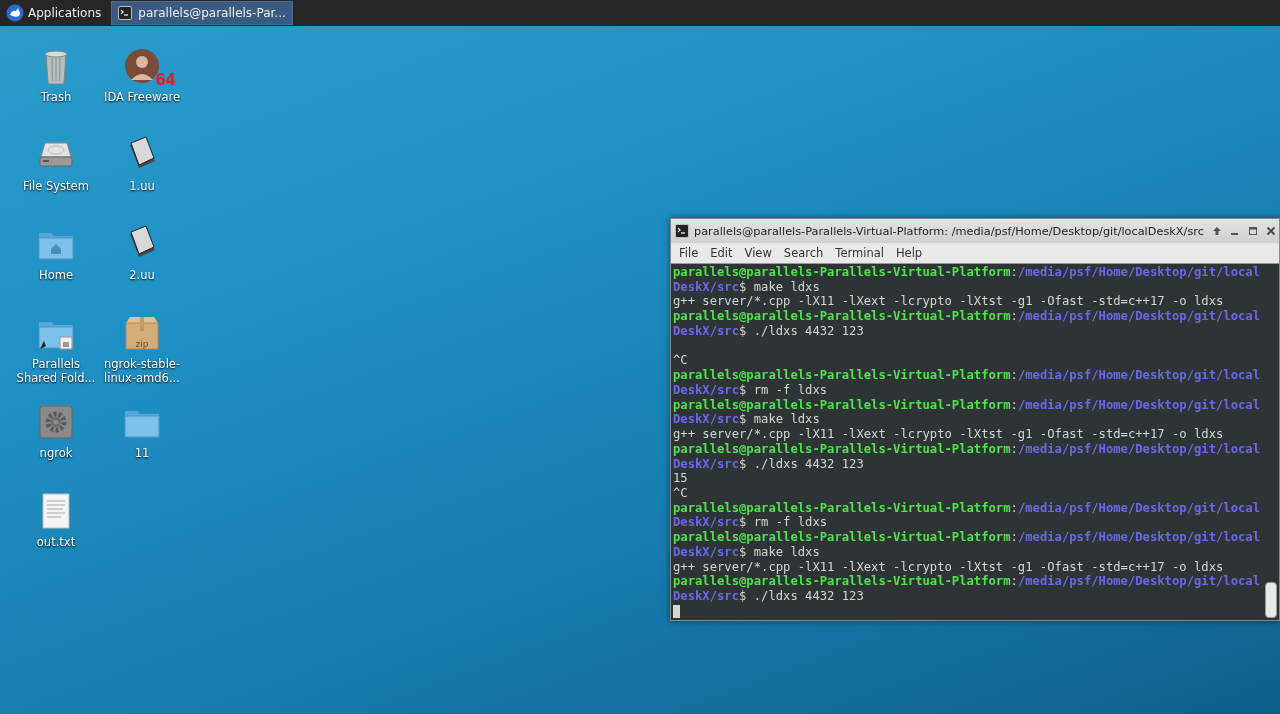  I want to click on desktop-icon-label: 1.uu, so click(142, 186).